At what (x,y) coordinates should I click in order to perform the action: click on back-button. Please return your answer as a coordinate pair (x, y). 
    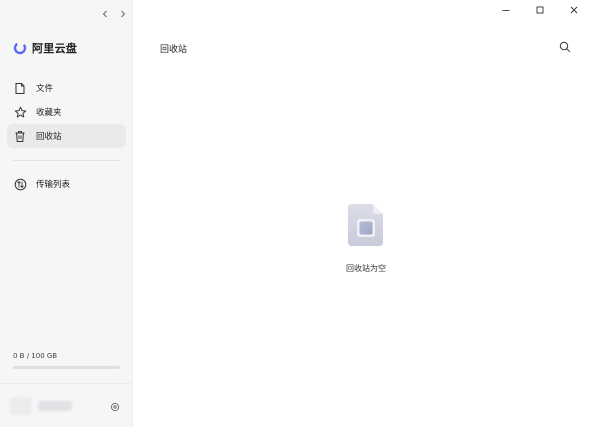
    Looking at the image, I should click on (105, 14).